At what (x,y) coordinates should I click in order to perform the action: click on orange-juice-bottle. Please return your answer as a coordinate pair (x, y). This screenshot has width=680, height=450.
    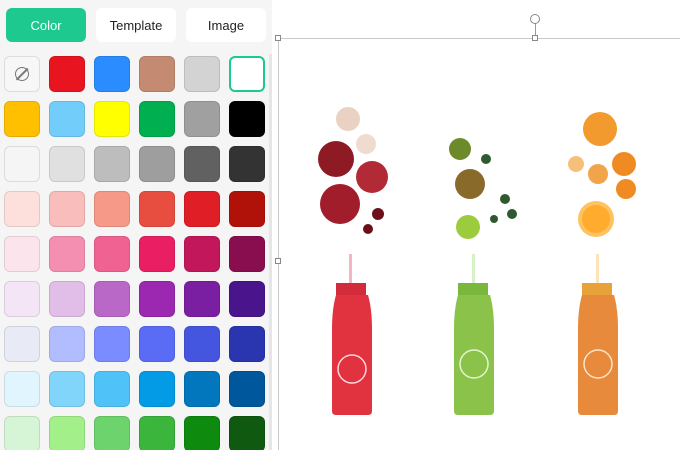
    Looking at the image, I should click on (598, 334).